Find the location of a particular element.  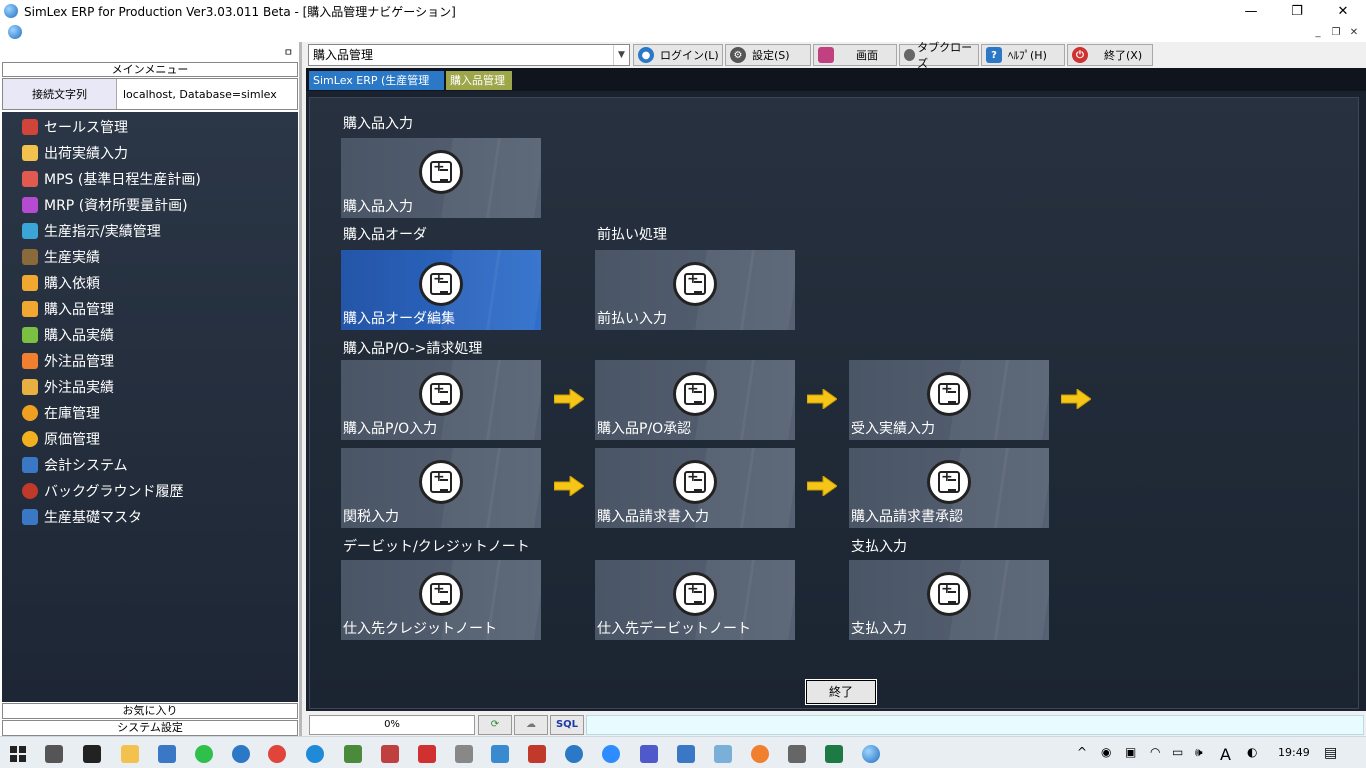

mdi-restore-icon: ❐ is located at coordinates (1336, 32).